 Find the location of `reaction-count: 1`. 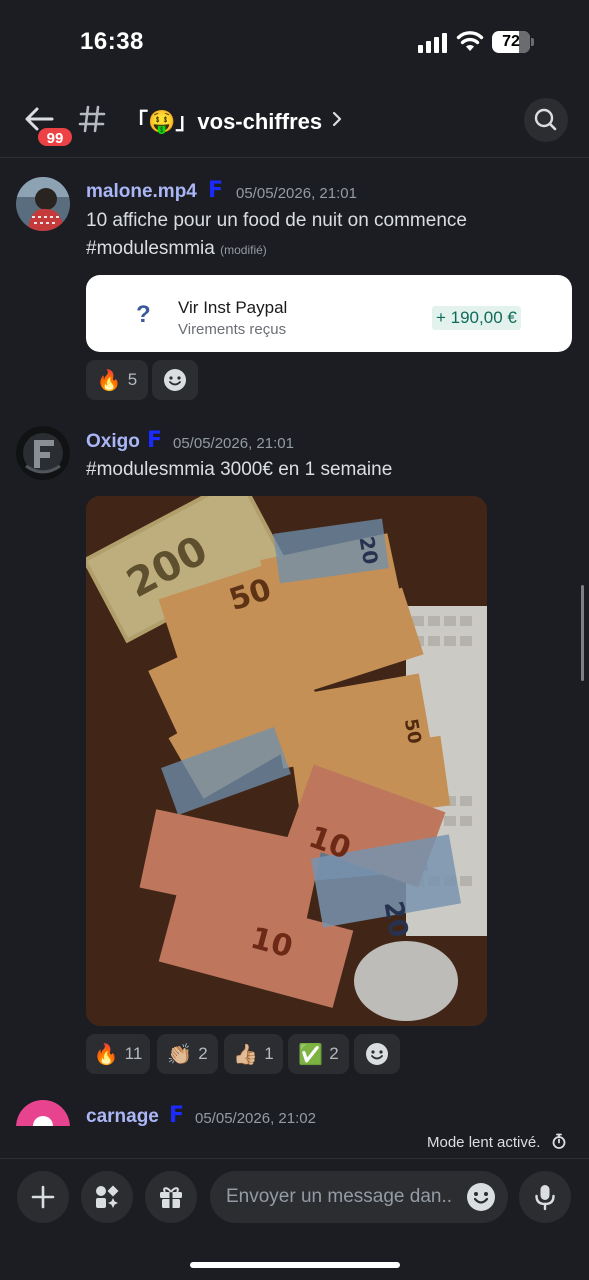

reaction-count: 1 is located at coordinates (269, 1053).